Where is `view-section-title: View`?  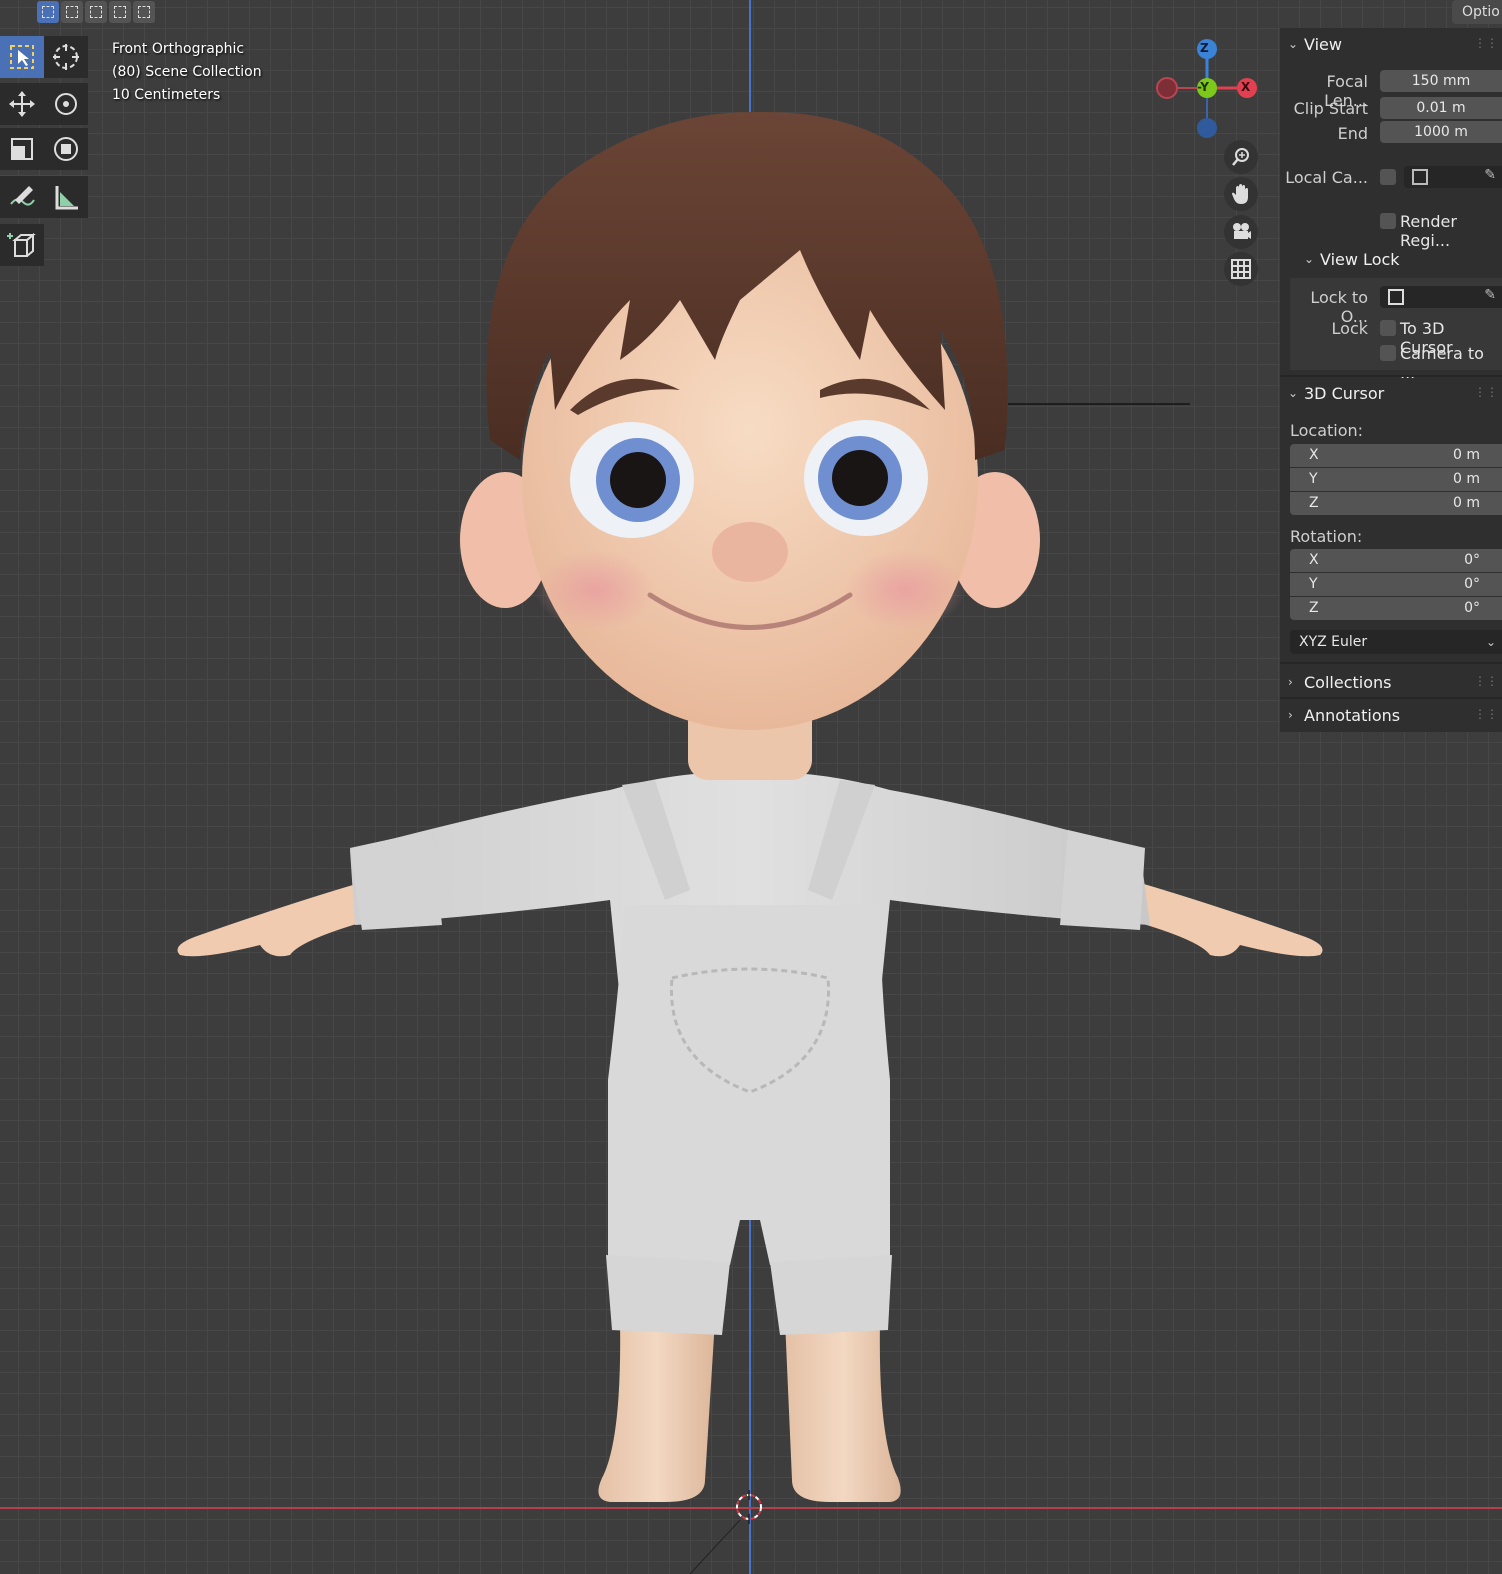 view-section-title: View is located at coordinates (1323, 44).